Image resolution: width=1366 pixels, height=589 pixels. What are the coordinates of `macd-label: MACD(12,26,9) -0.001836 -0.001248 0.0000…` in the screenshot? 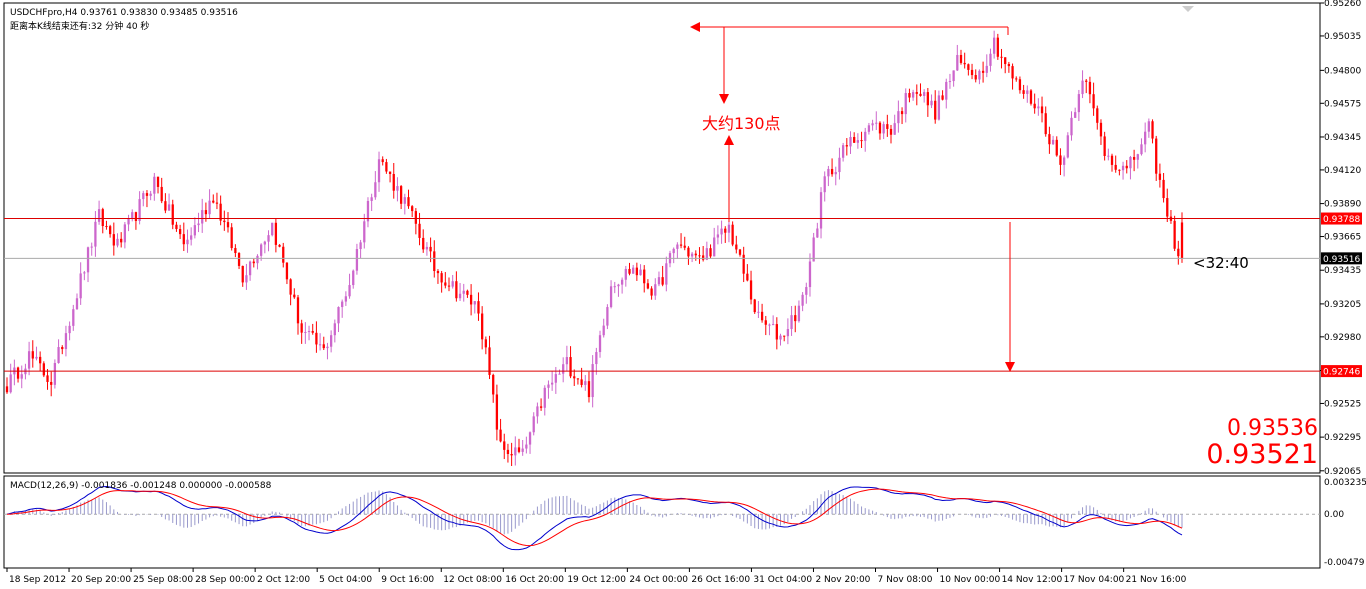 It's located at (141, 486).